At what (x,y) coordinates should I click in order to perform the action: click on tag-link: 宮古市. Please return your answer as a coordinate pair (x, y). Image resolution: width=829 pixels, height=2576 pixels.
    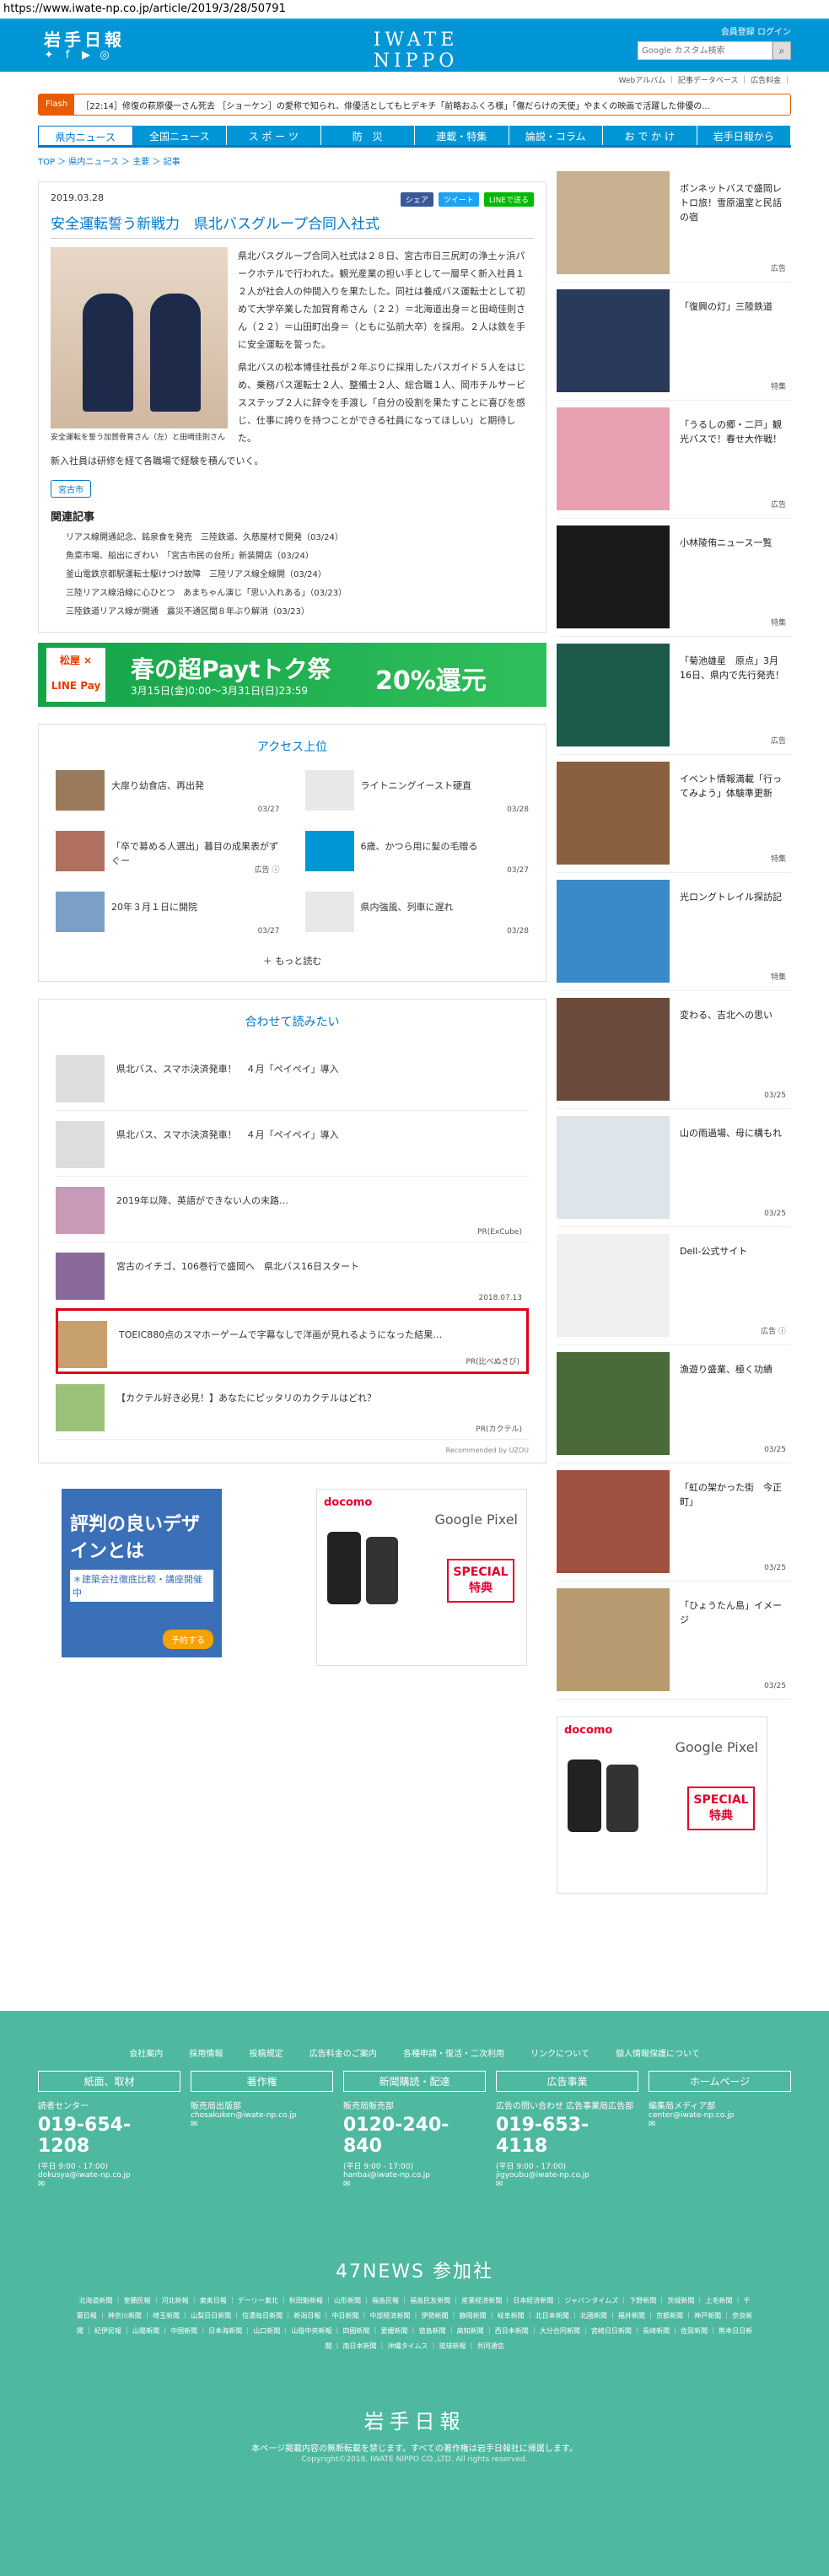
    Looking at the image, I should click on (71, 489).